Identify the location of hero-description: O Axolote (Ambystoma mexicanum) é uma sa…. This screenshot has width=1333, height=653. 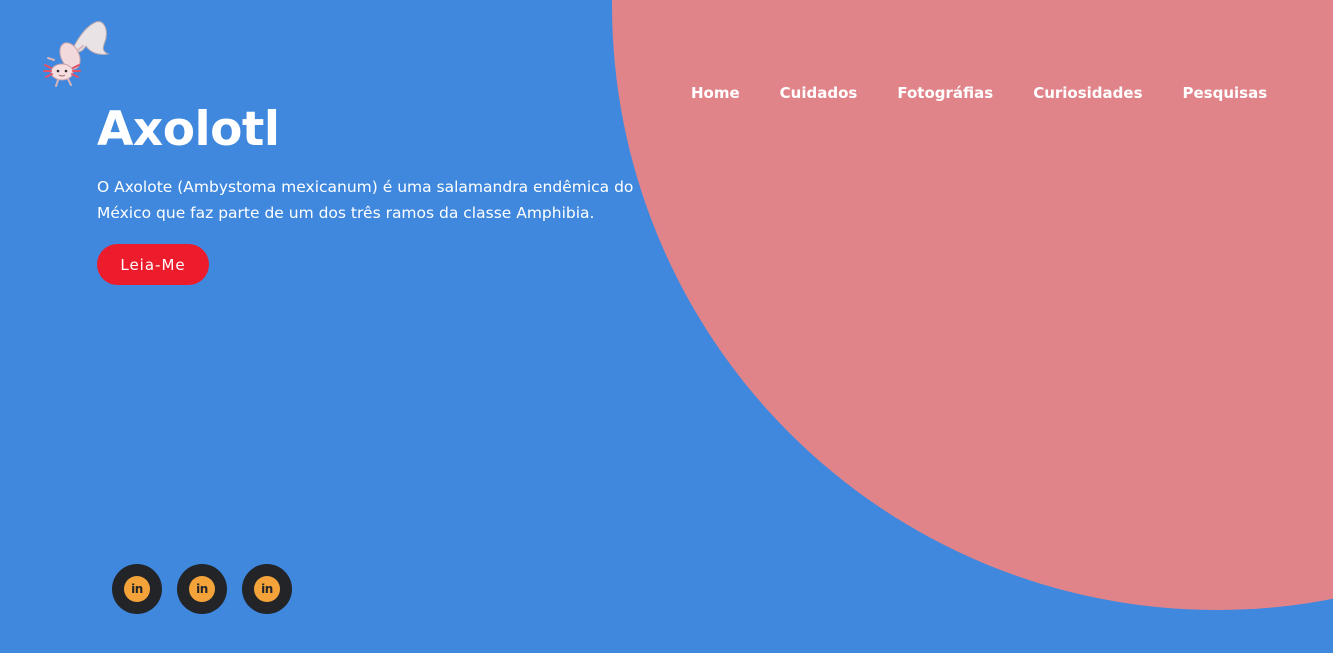
(365, 200).